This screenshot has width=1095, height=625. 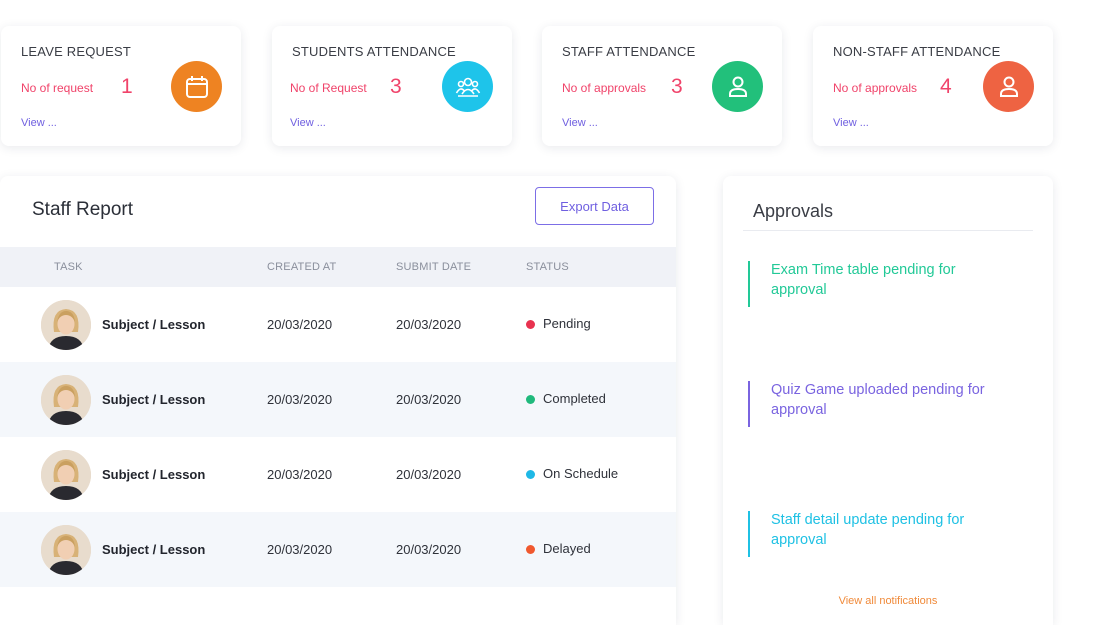 What do you see at coordinates (302, 267) in the screenshot?
I see `column-header-created-at: CREATED AT` at bounding box center [302, 267].